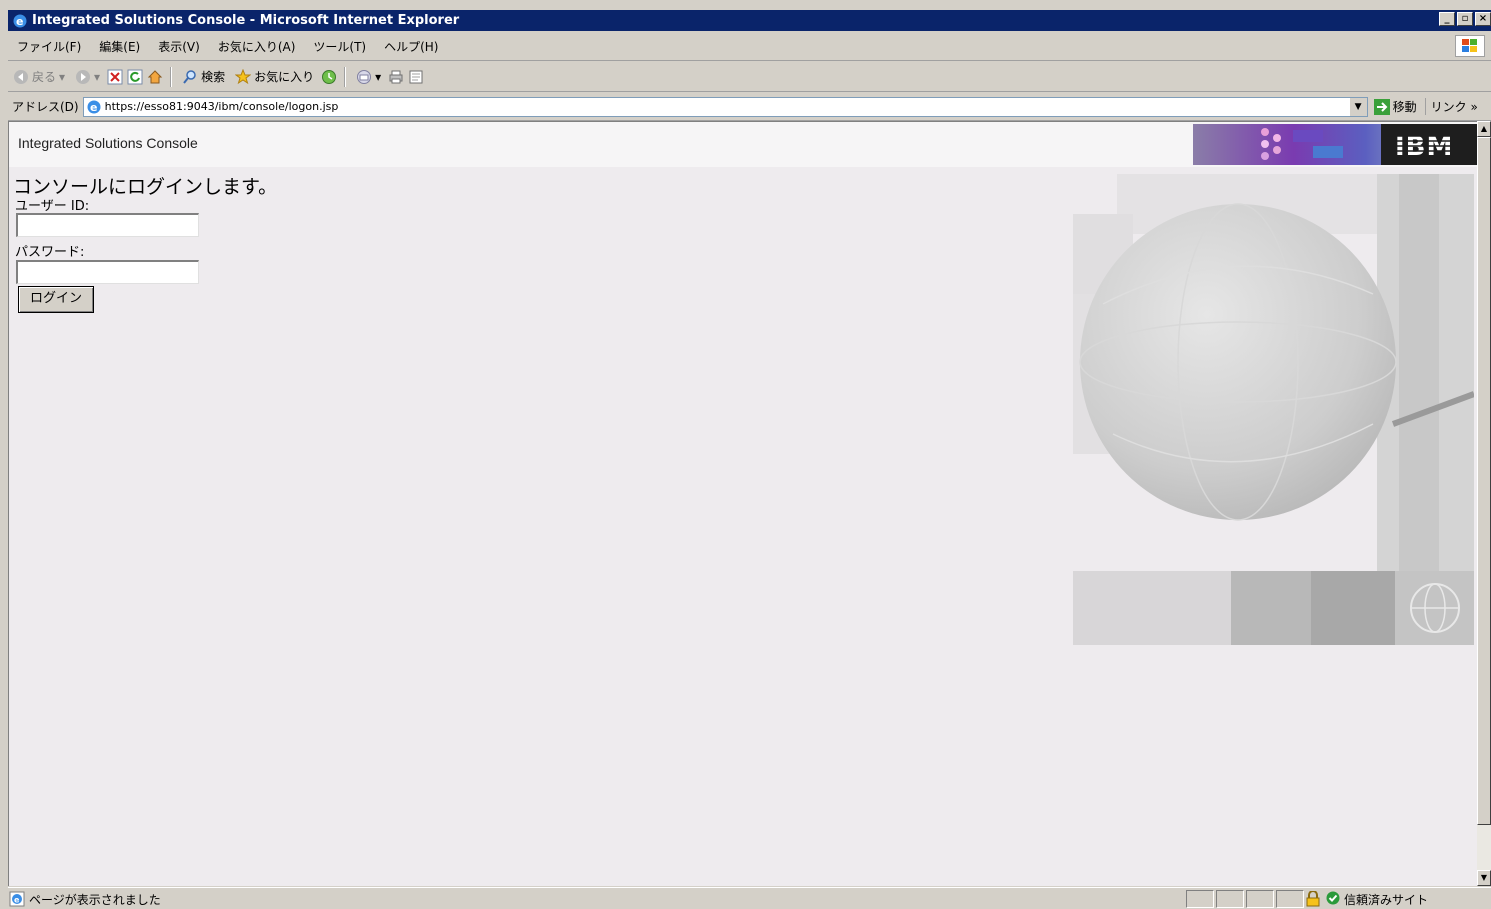 The width and height of the screenshot is (1491, 909). What do you see at coordinates (1484, 129) in the screenshot?
I see `scroll-up-button: ▲` at bounding box center [1484, 129].